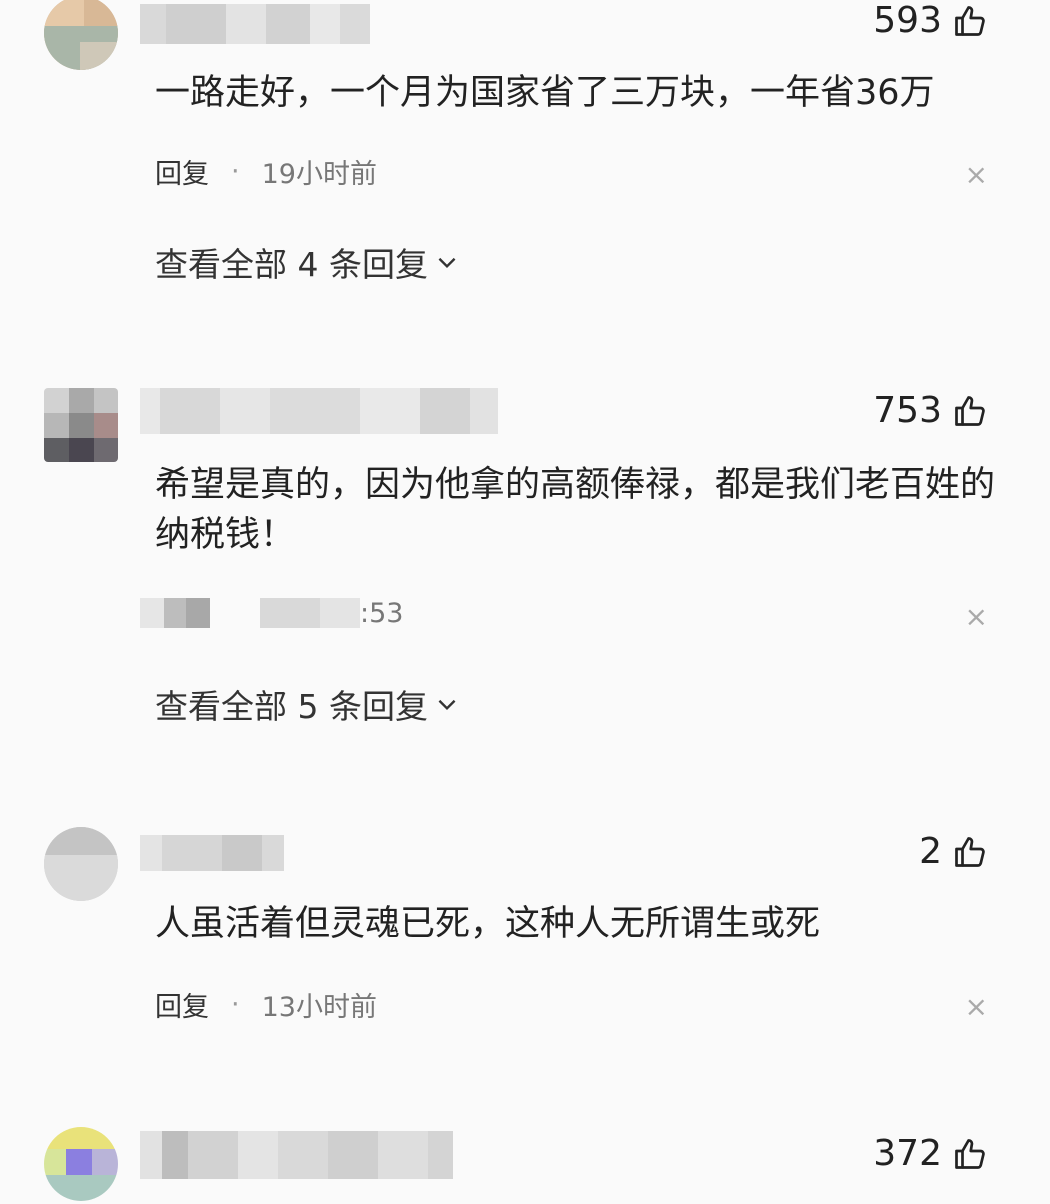 The width and height of the screenshot is (1050, 1204). Describe the element at coordinates (291, 706) in the screenshot. I see `view-all-label: 查看全部 5 条回复` at that location.